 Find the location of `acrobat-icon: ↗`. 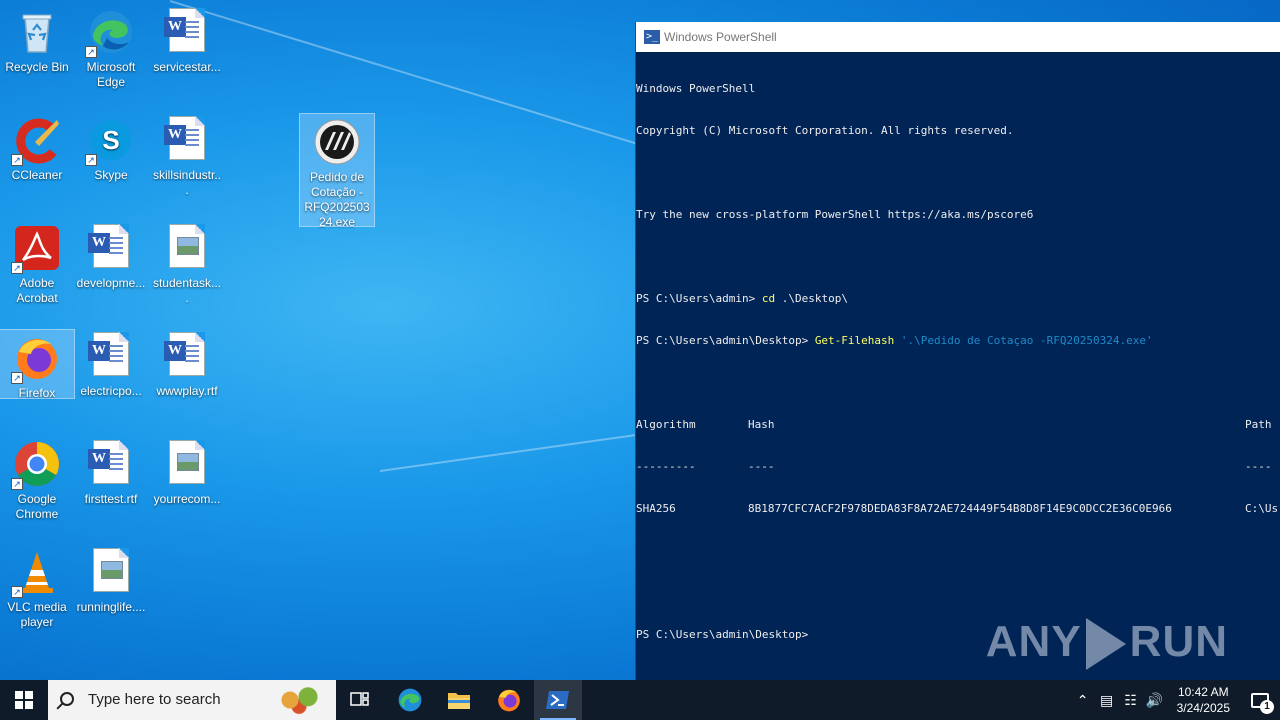

acrobat-icon: ↗ is located at coordinates (36, 249).